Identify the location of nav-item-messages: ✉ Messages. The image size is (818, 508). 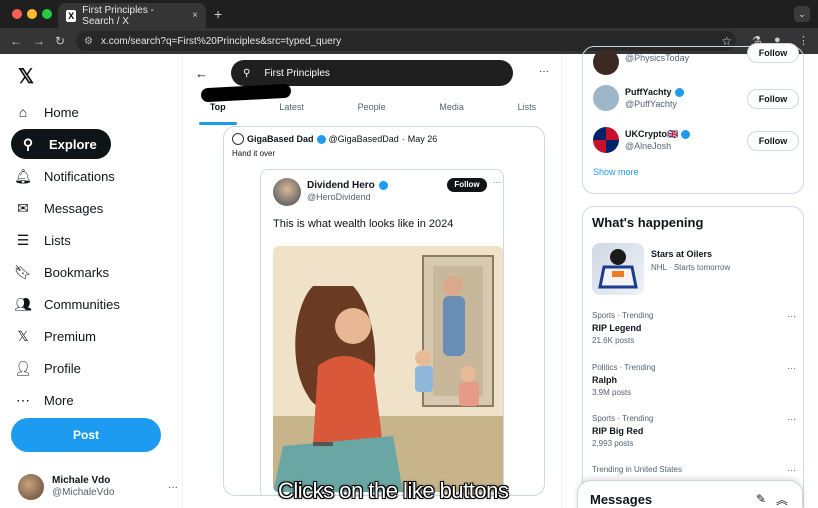
(58, 208).